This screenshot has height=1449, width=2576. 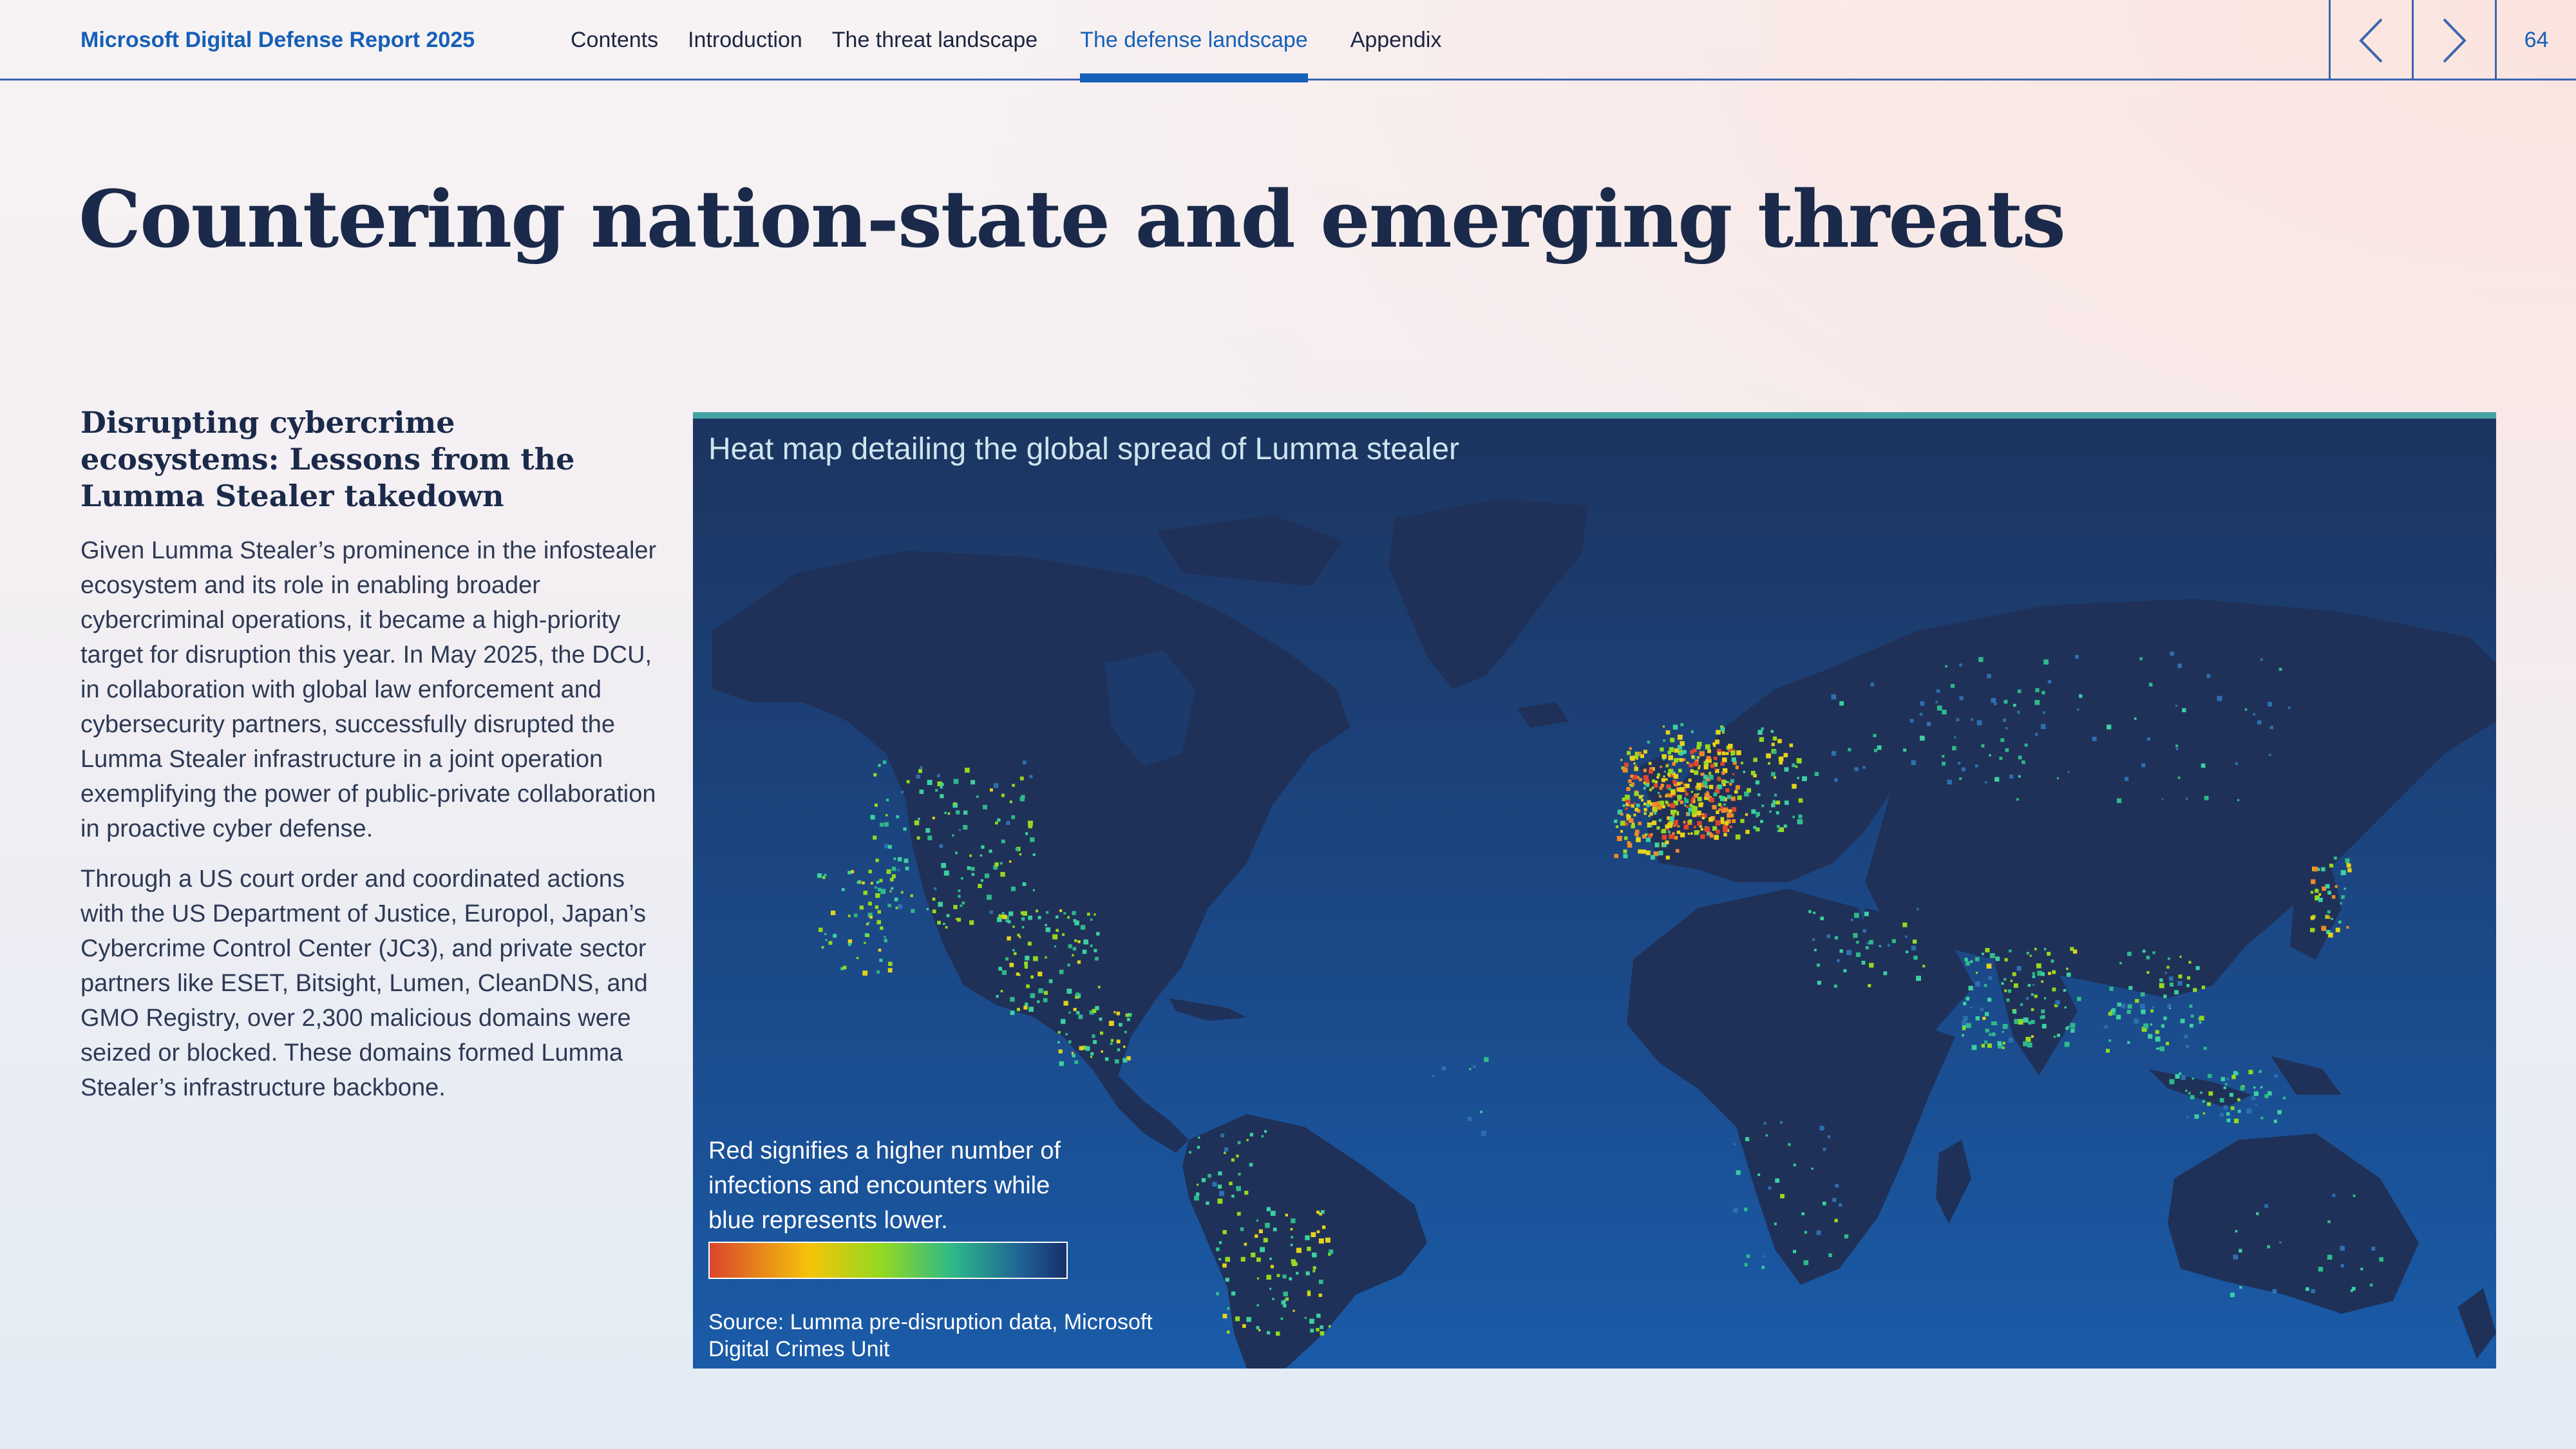 What do you see at coordinates (614, 40) in the screenshot?
I see `nav-tab-contents: Contents` at bounding box center [614, 40].